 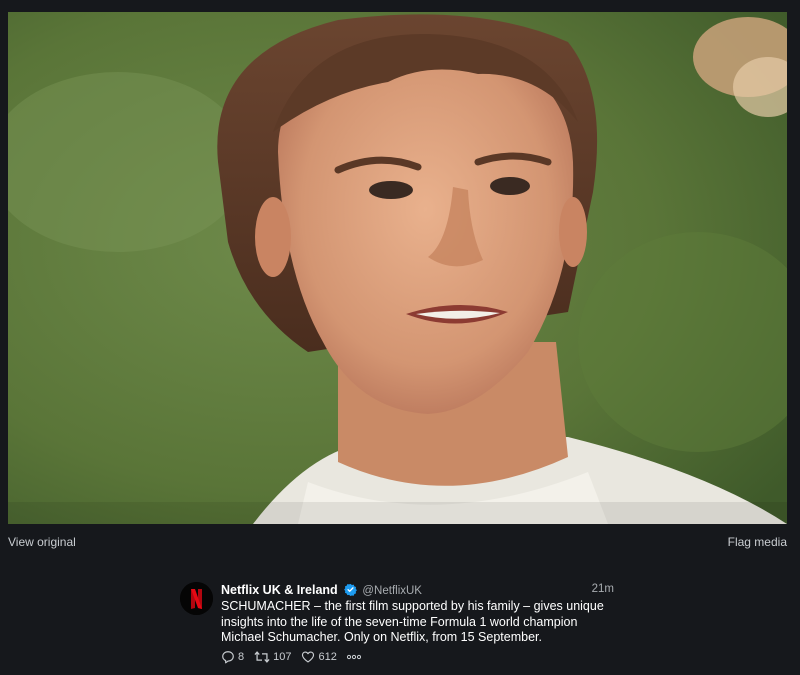 What do you see at coordinates (350, 591) in the screenshot?
I see `verified-badge-icon` at bounding box center [350, 591].